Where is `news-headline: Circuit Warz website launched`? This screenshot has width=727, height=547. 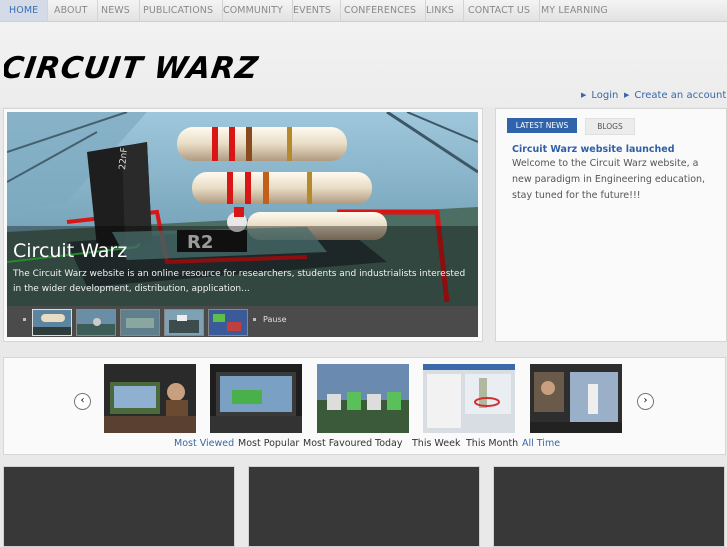
news-headline: Circuit Warz website launched is located at coordinates (593, 149).